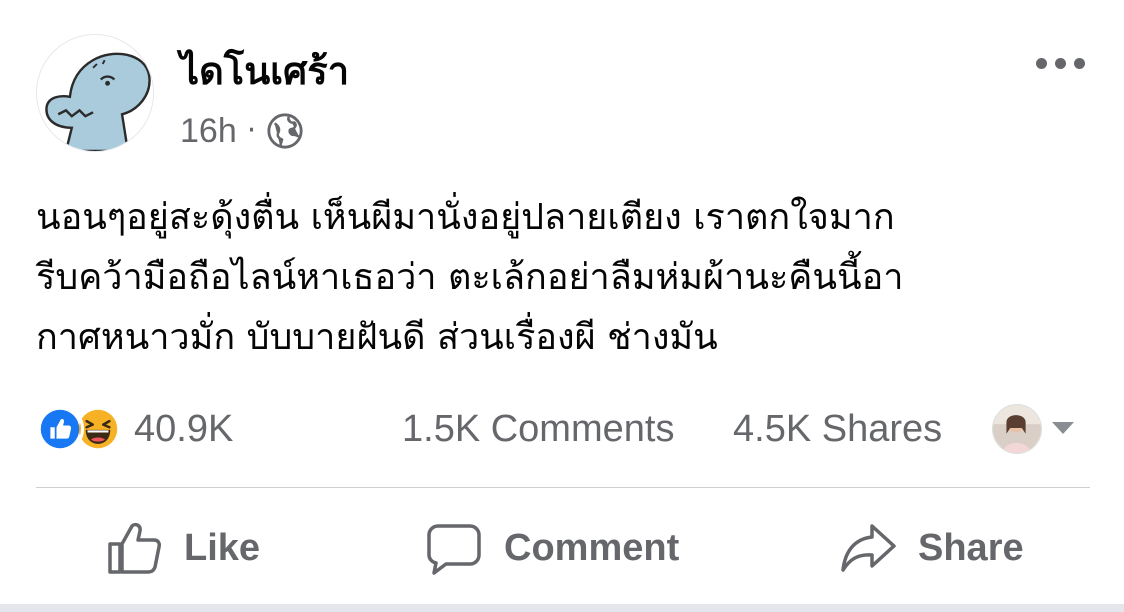  What do you see at coordinates (242, 131) in the screenshot?
I see `post-meta: 16h ·` at bounding box center [242, 131].